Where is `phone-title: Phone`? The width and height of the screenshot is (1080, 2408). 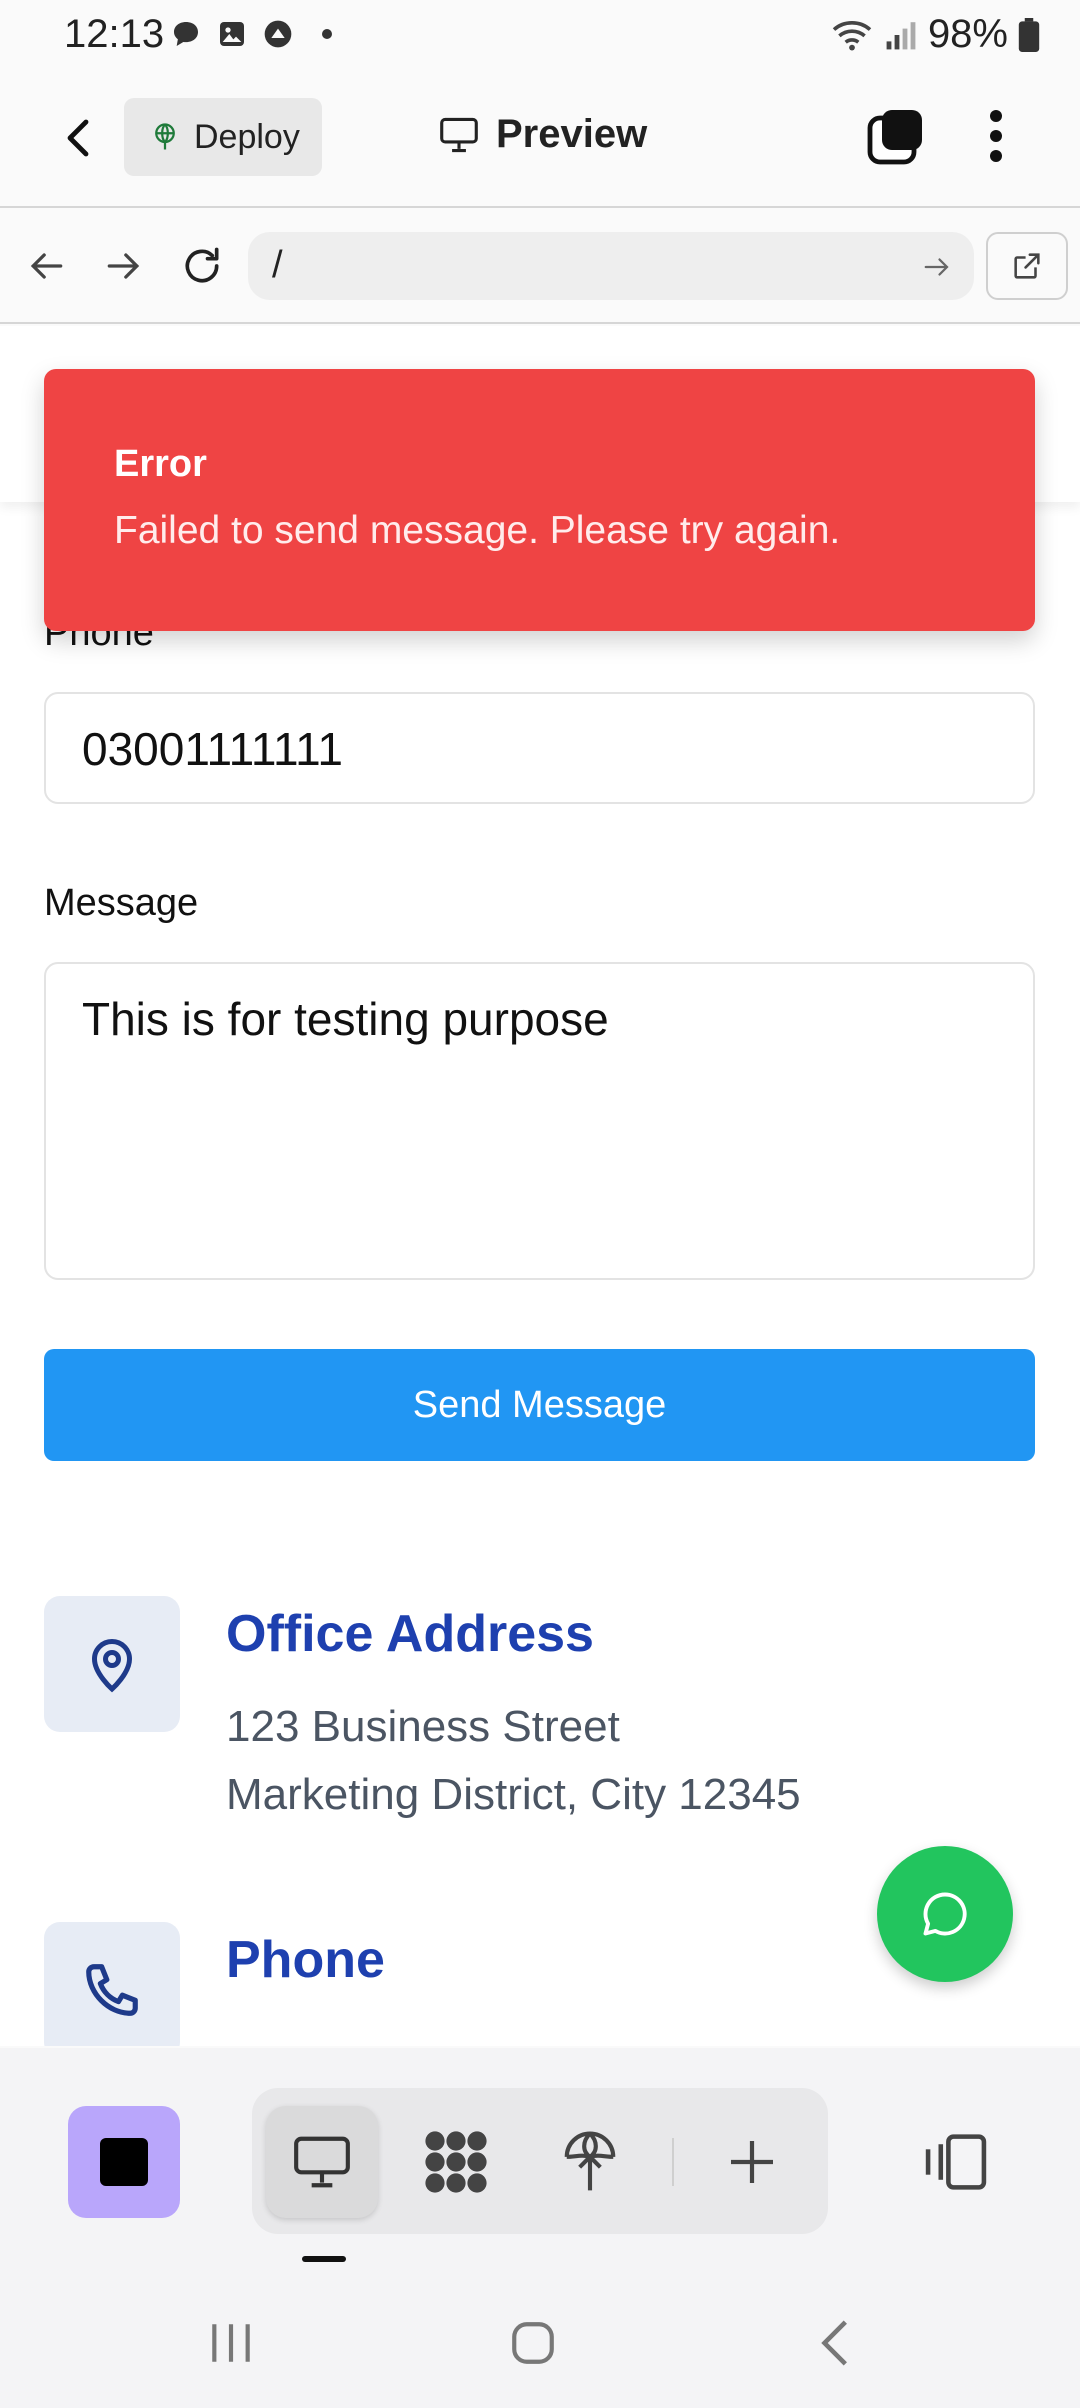 phone-title: Phone is located at coordinates (305, 1960).